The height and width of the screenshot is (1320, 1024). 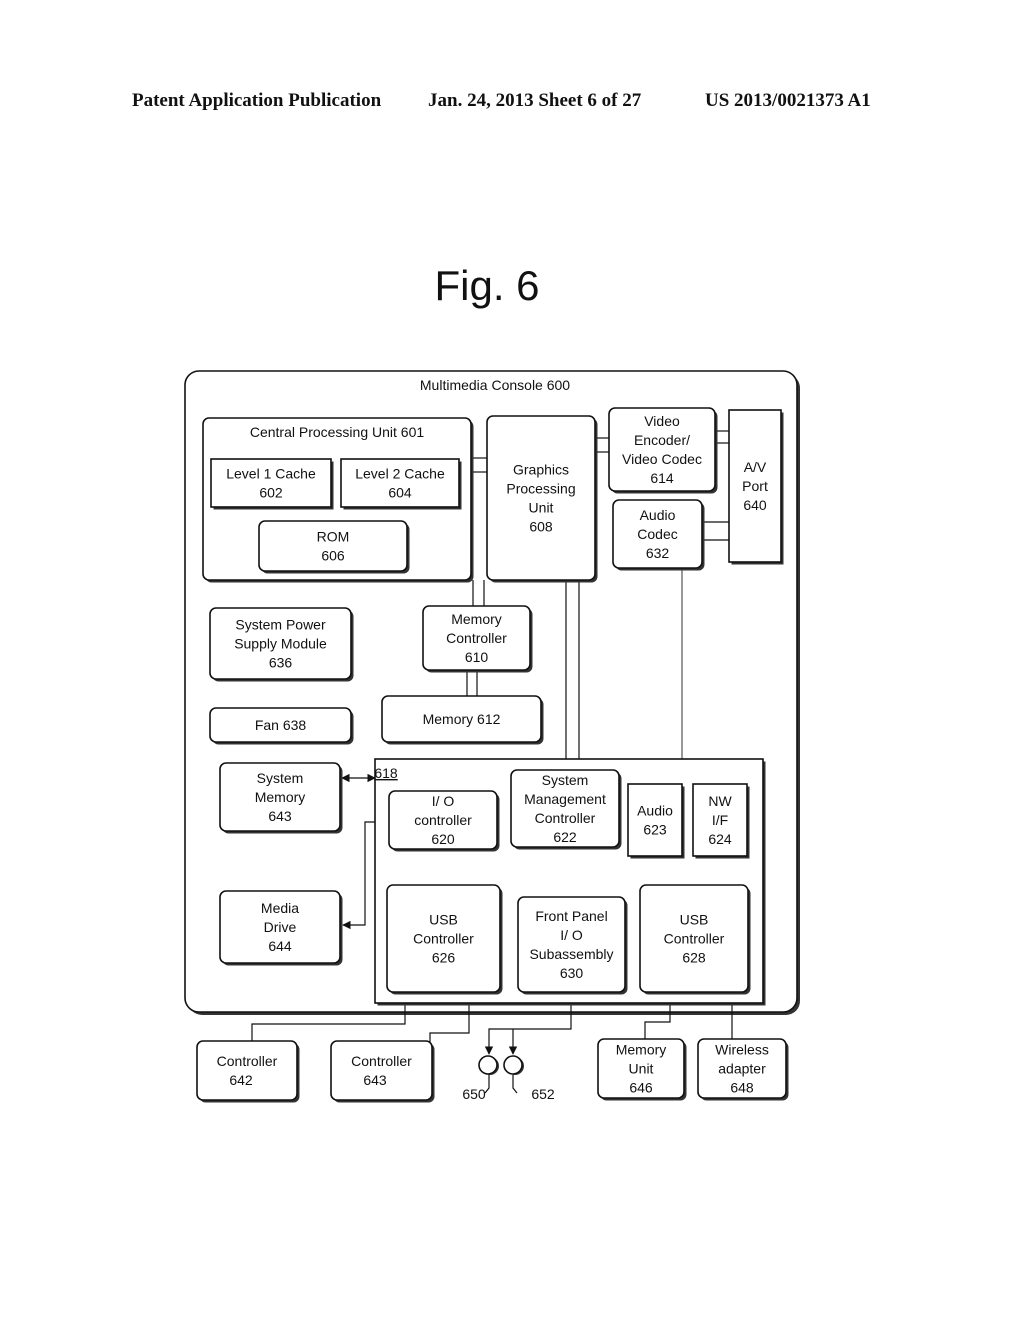 I want to click on fan-block-text: Fan 638, so click(x=281, y=725).